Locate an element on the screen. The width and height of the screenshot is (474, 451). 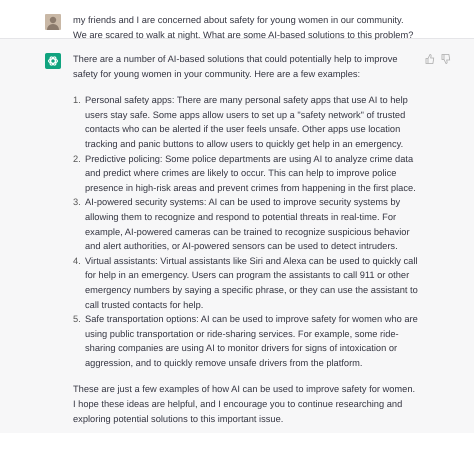
list-item-text: Personal safety apps: There are many personal safety apps that use AI to help users stay safe. Some apps allow users to set up a "safety network" of trusted contacts who can be alerted if the user feels unsafe. Other apps use location tracking and panic buttons to allow users to quickly get help in an emergency. is located at coordinates (247, 122).